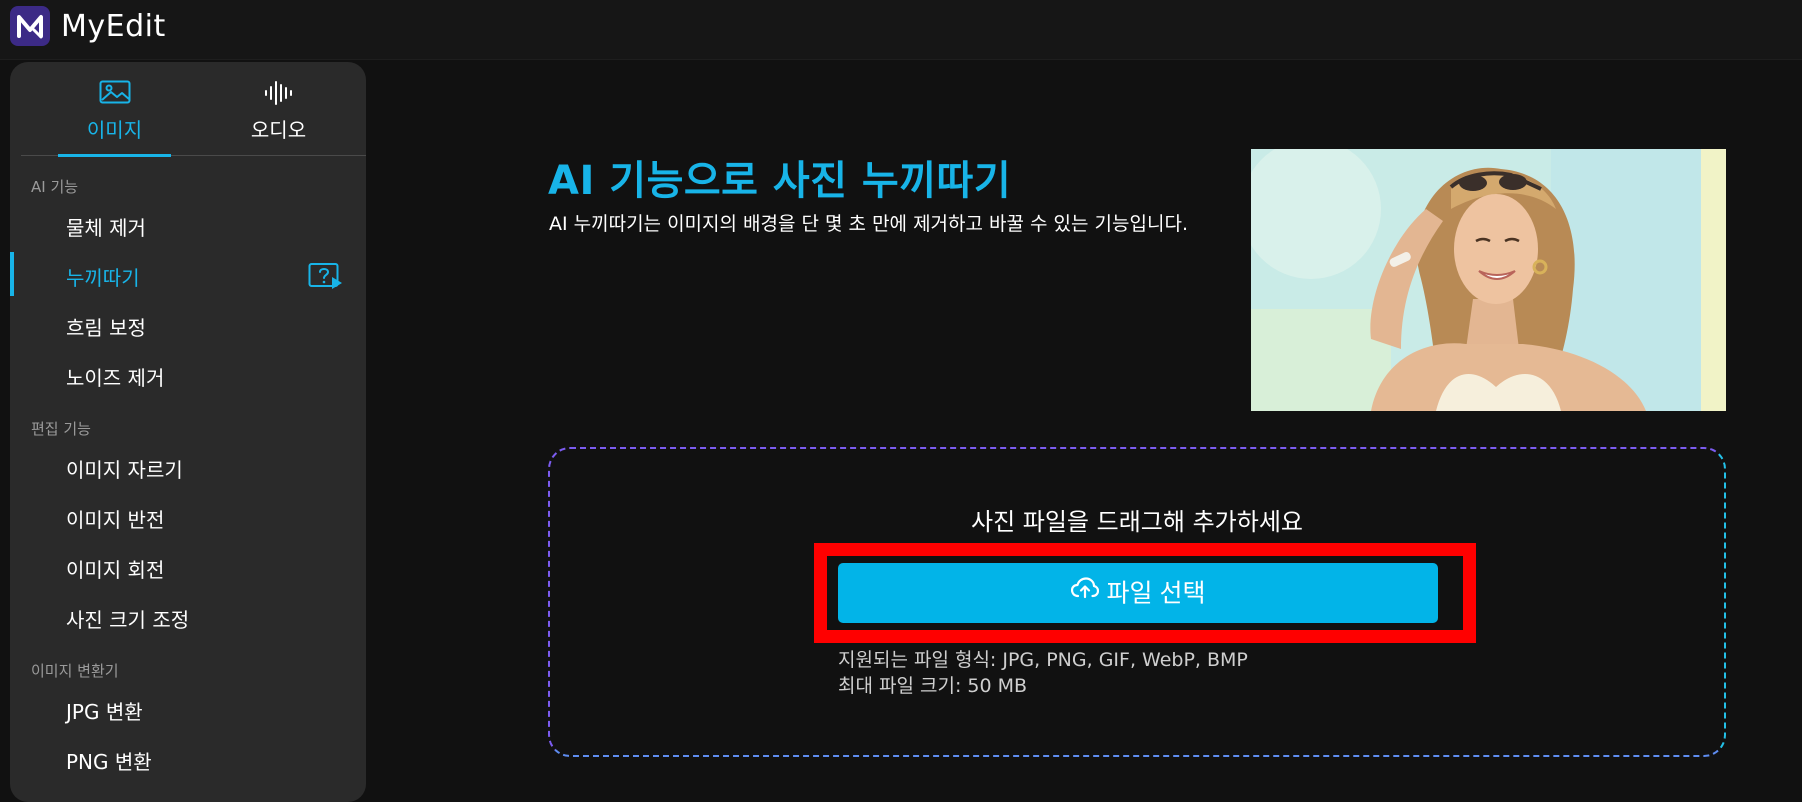 Image resolution: width=1802 pixels, height=802 pixels. Describe the element at coordinates (61, 429) in the screenshot. I see `section-title-edit: 편집 기능` at that location.